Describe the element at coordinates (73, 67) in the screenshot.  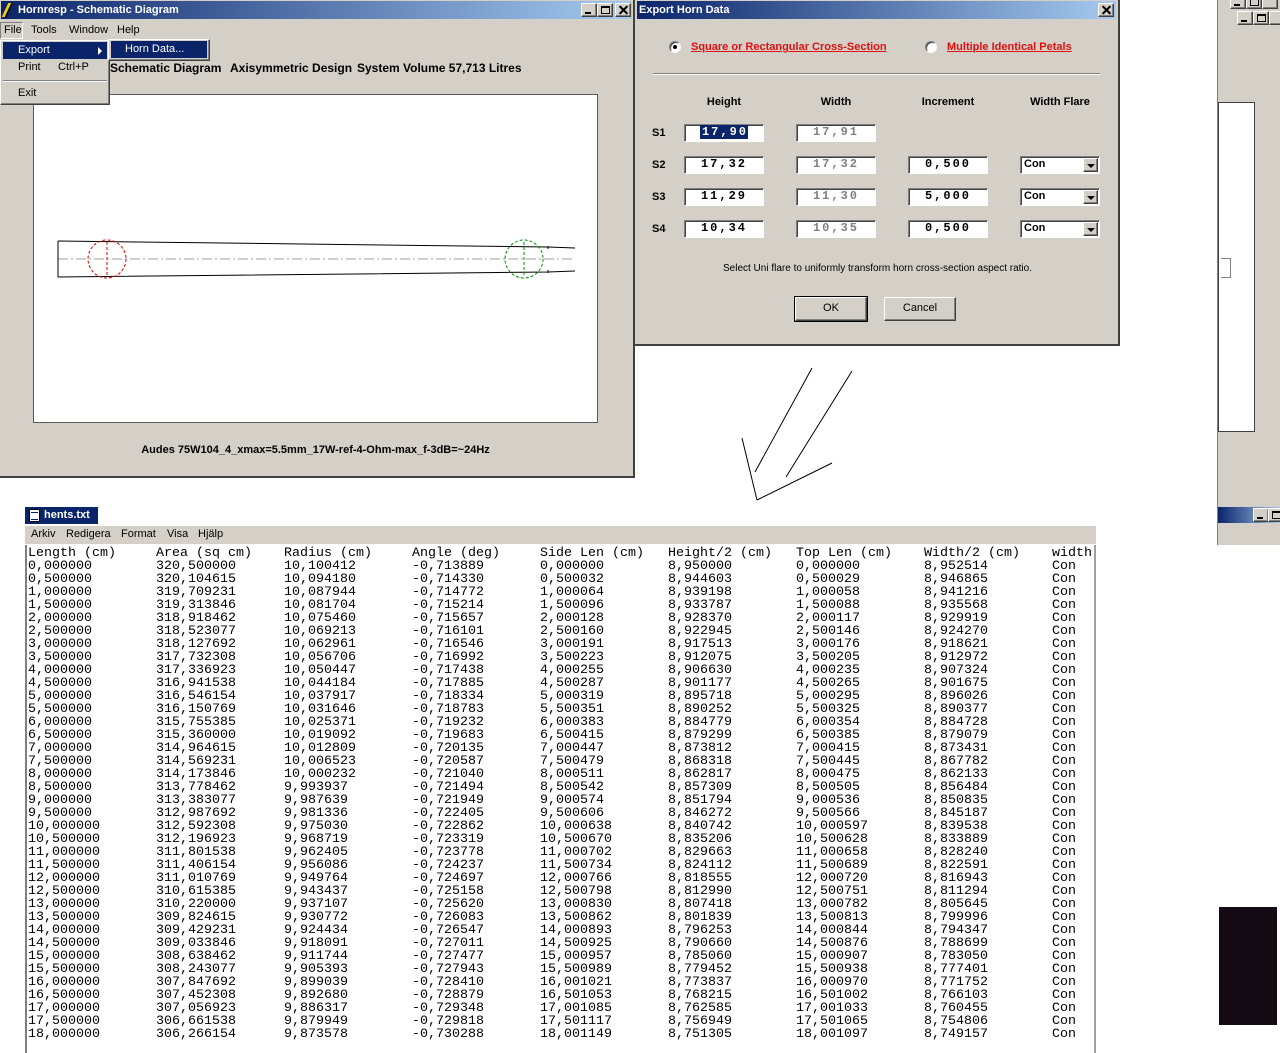
I see `file-menu-print-shortcut: Ctrl+P` at that location.